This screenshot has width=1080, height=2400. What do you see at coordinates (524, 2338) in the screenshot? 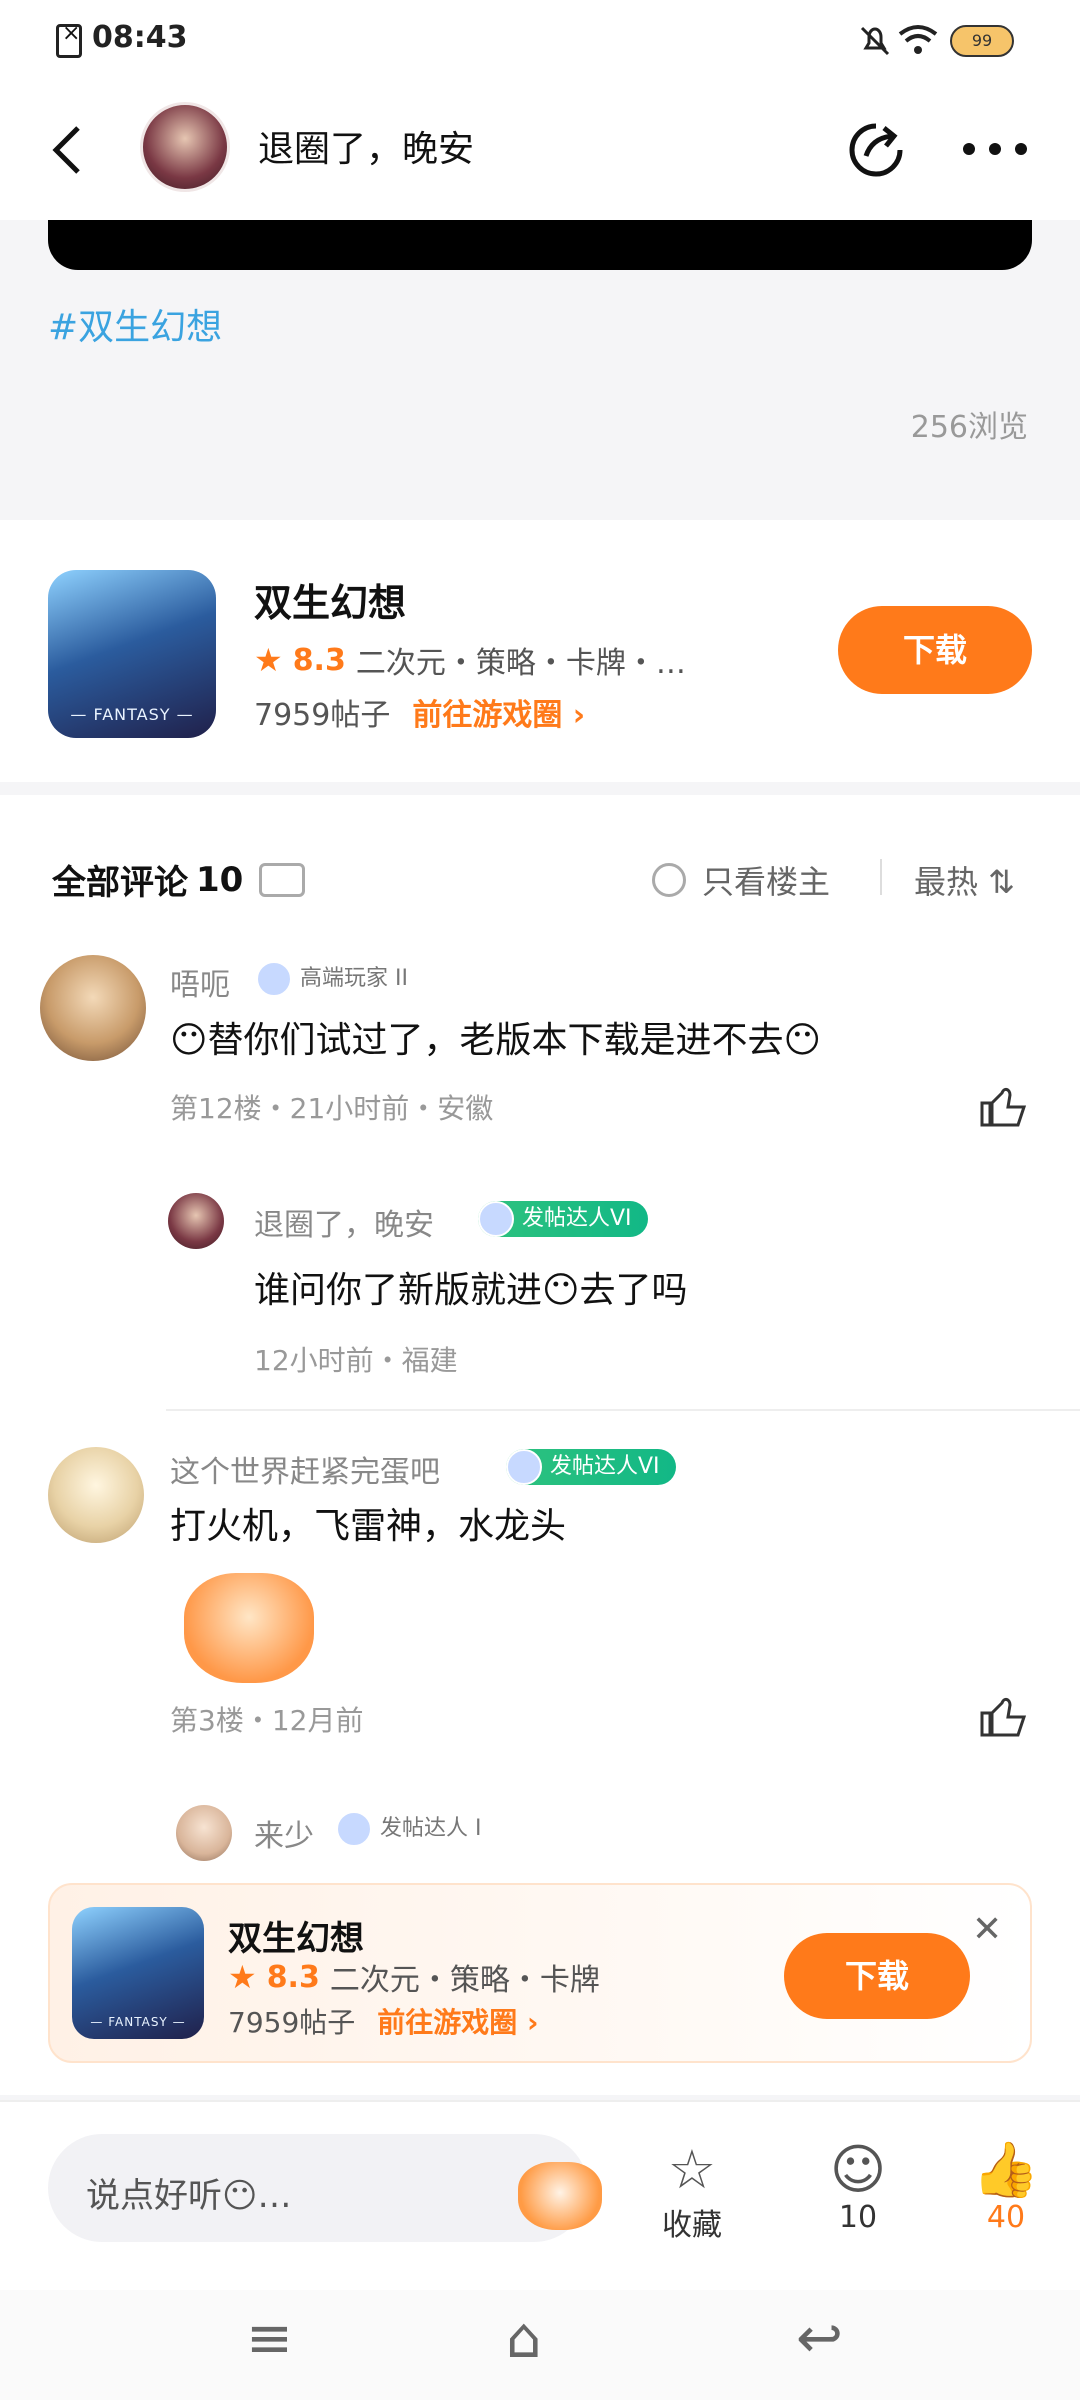
I see `home-icon: ⌂` at bounding box center [524, 2338].